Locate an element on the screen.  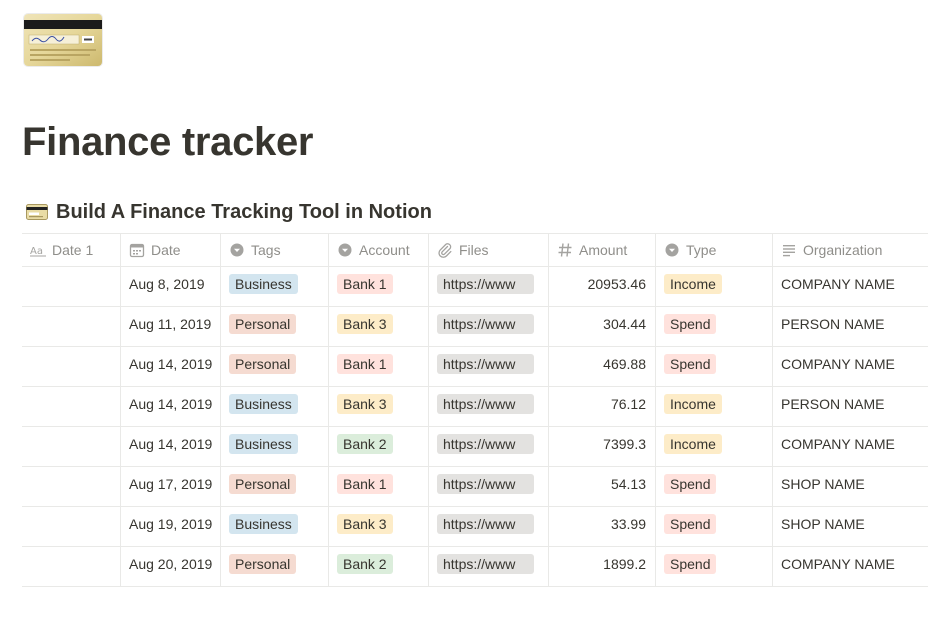
date-cell: Aug 17, 2019 is located at coordinates (171, 486).